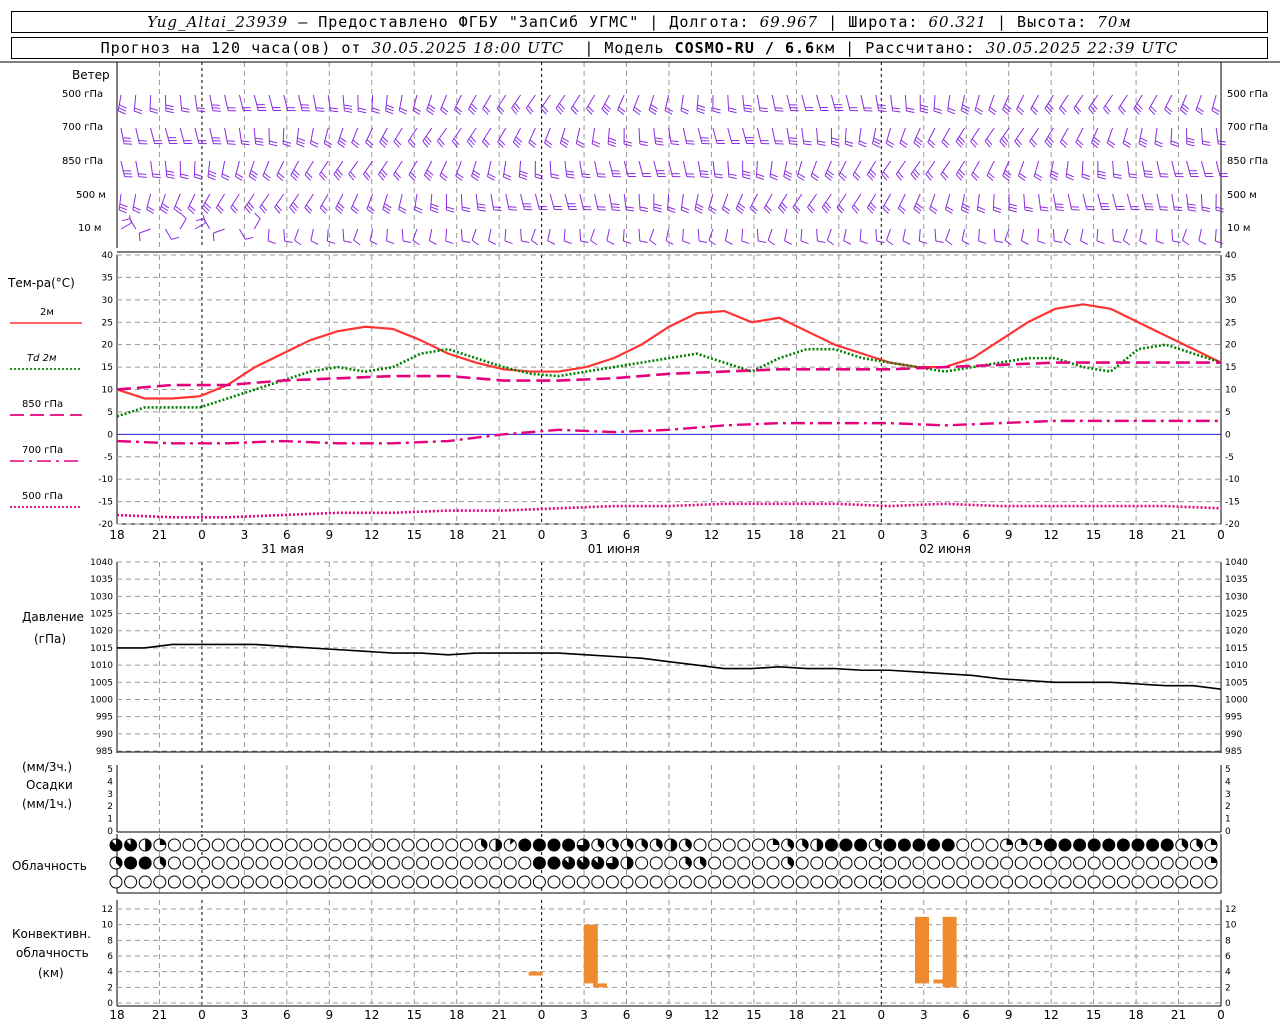  I want to click on temp-hour-tick: 21, so click(838, 535).